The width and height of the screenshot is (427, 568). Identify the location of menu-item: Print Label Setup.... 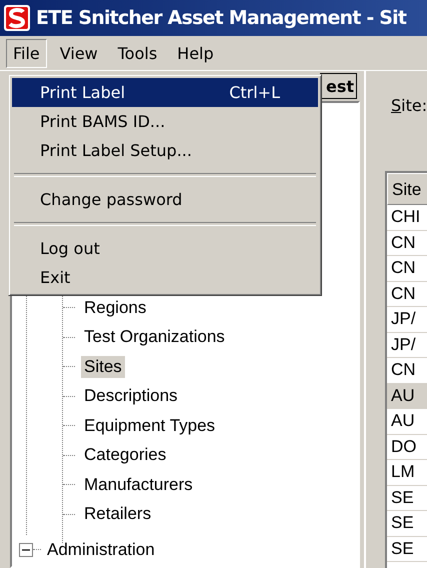
(165, 150).